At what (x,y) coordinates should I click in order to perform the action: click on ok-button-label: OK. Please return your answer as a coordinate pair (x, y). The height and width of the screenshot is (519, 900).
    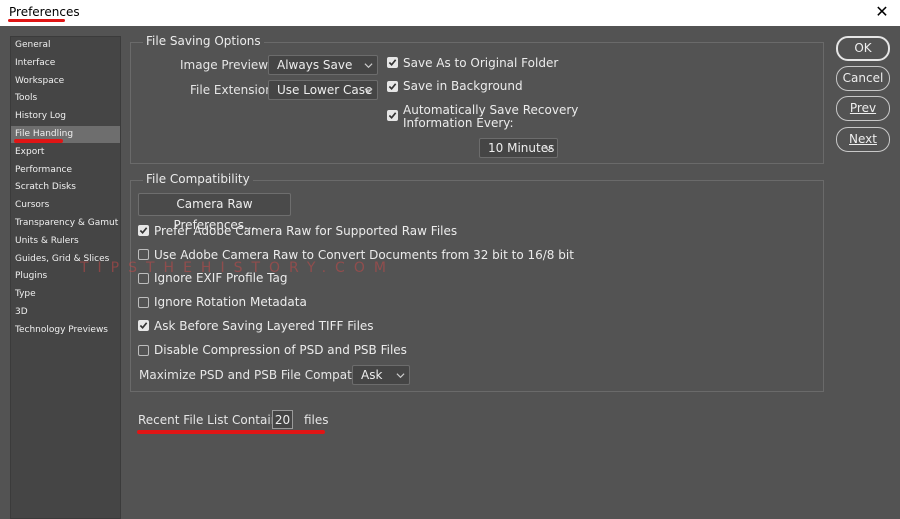
    Looking at the image, I should click on (863, 48).